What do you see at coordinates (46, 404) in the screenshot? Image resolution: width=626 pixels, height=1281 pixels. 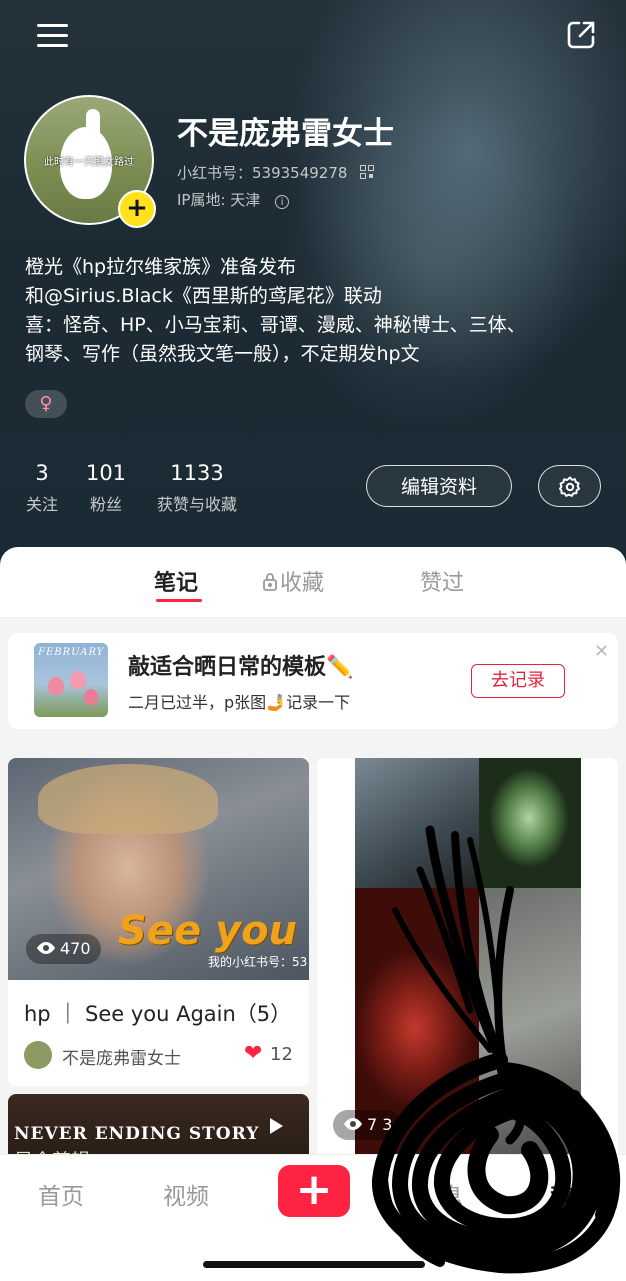 I see `gender-badge: ♀` at bounding box center [46, 404].